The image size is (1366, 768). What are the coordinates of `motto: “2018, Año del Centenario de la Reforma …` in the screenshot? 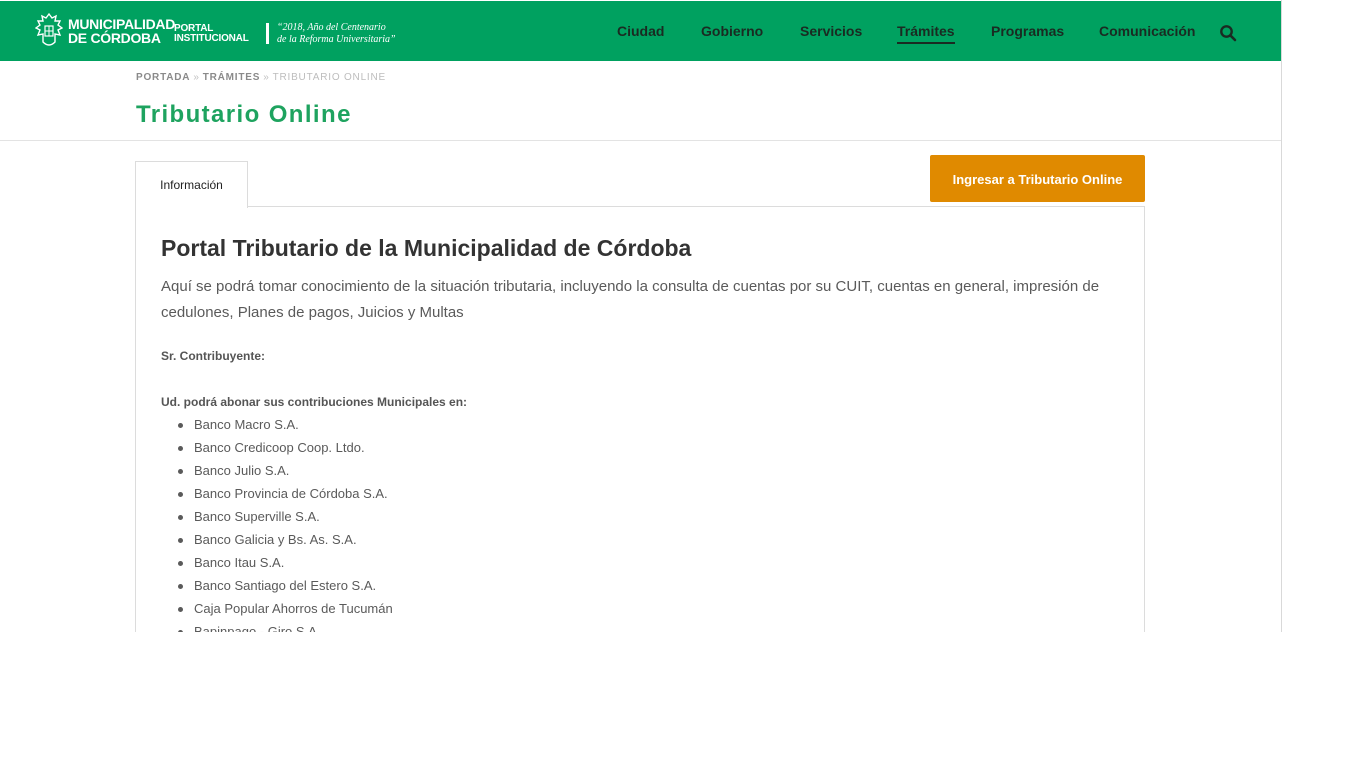 It's located at (336, 34).